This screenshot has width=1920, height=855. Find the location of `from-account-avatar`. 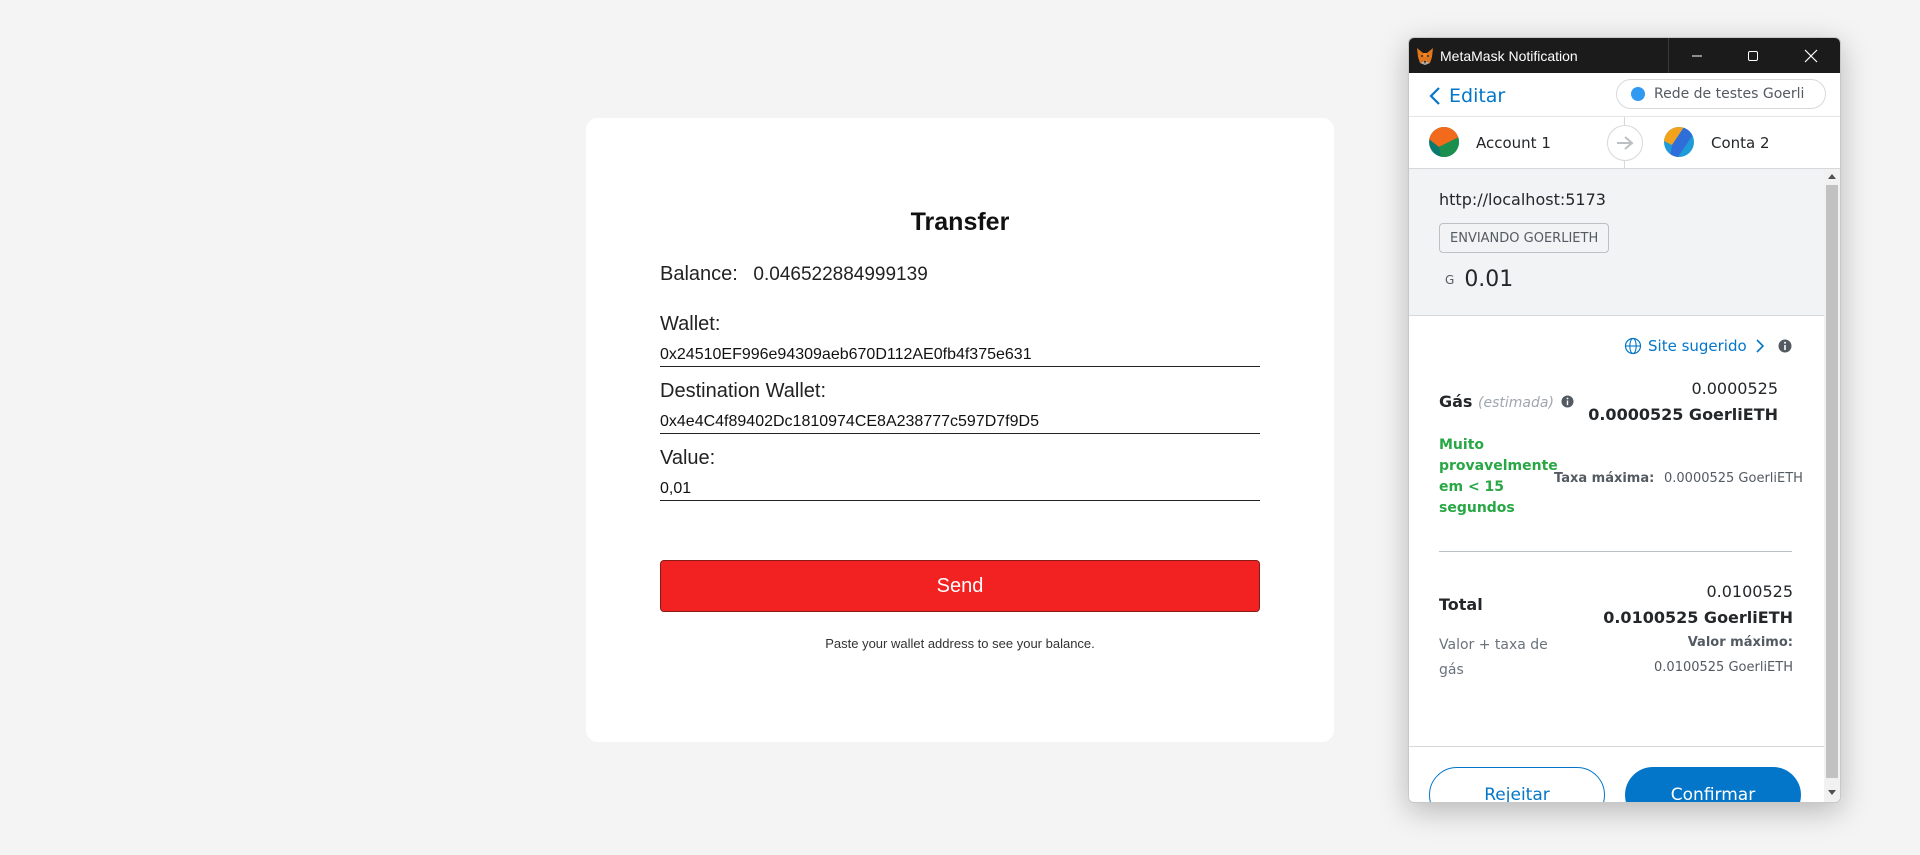

from-account-avatar is located at coordinates (1444, 142).